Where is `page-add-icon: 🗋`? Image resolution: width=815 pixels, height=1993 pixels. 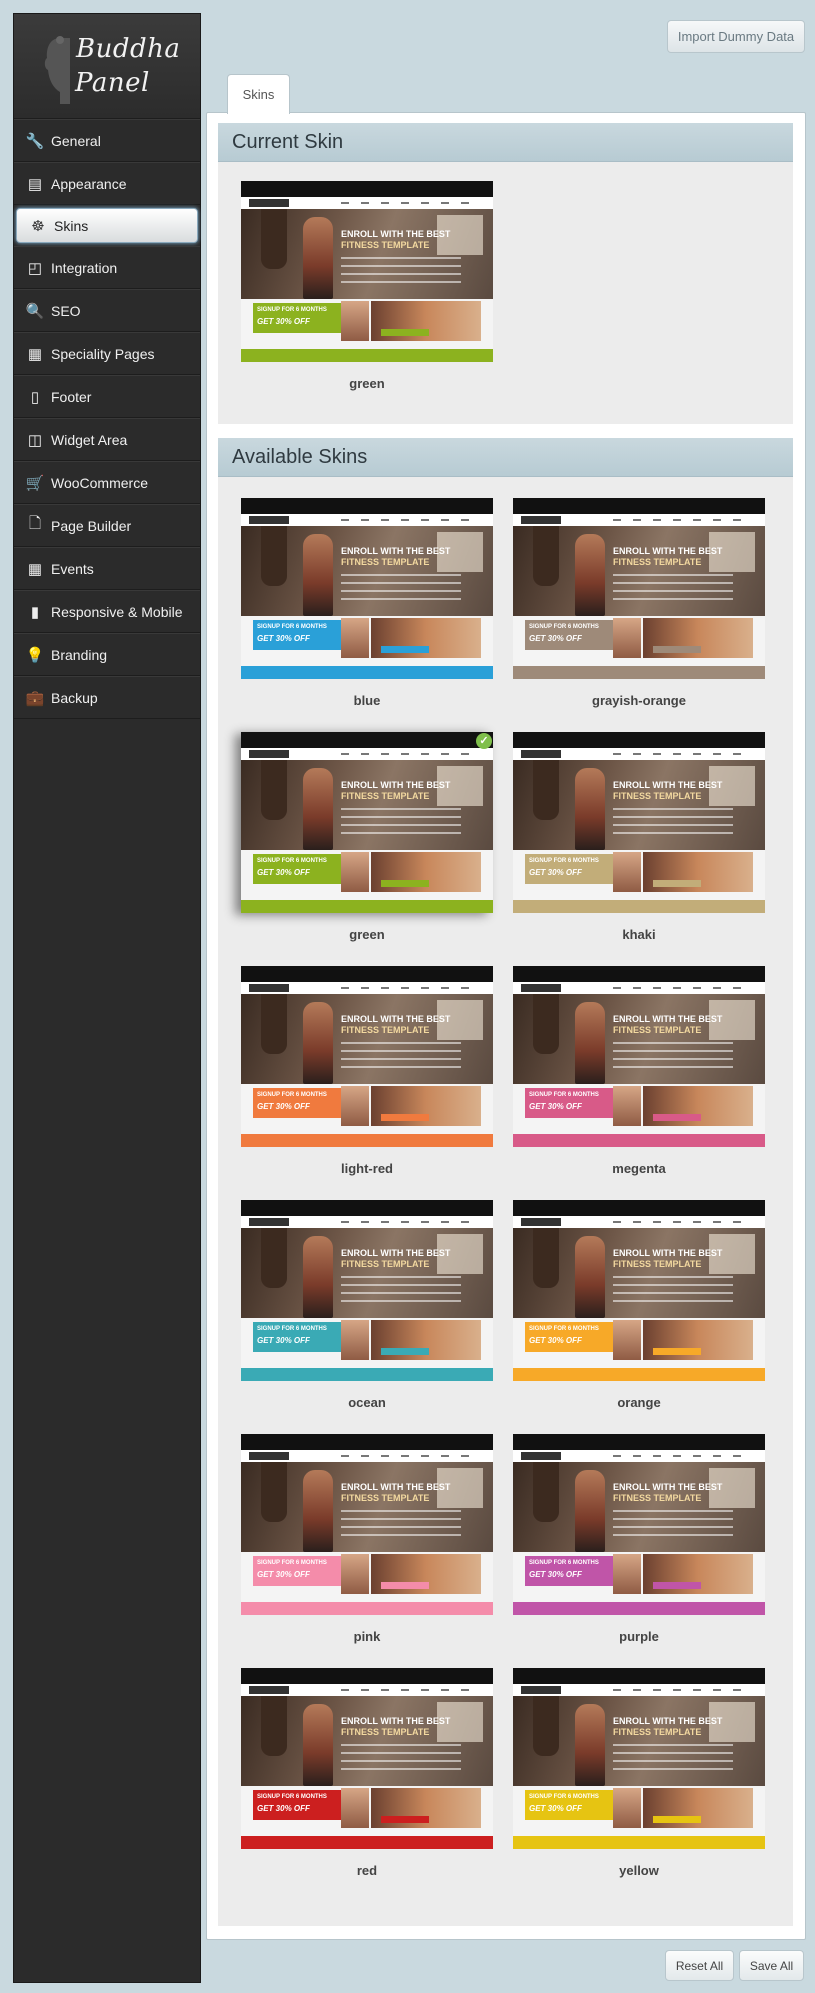 page-add-icon: 🗋 is located at coordinates (35, 523).